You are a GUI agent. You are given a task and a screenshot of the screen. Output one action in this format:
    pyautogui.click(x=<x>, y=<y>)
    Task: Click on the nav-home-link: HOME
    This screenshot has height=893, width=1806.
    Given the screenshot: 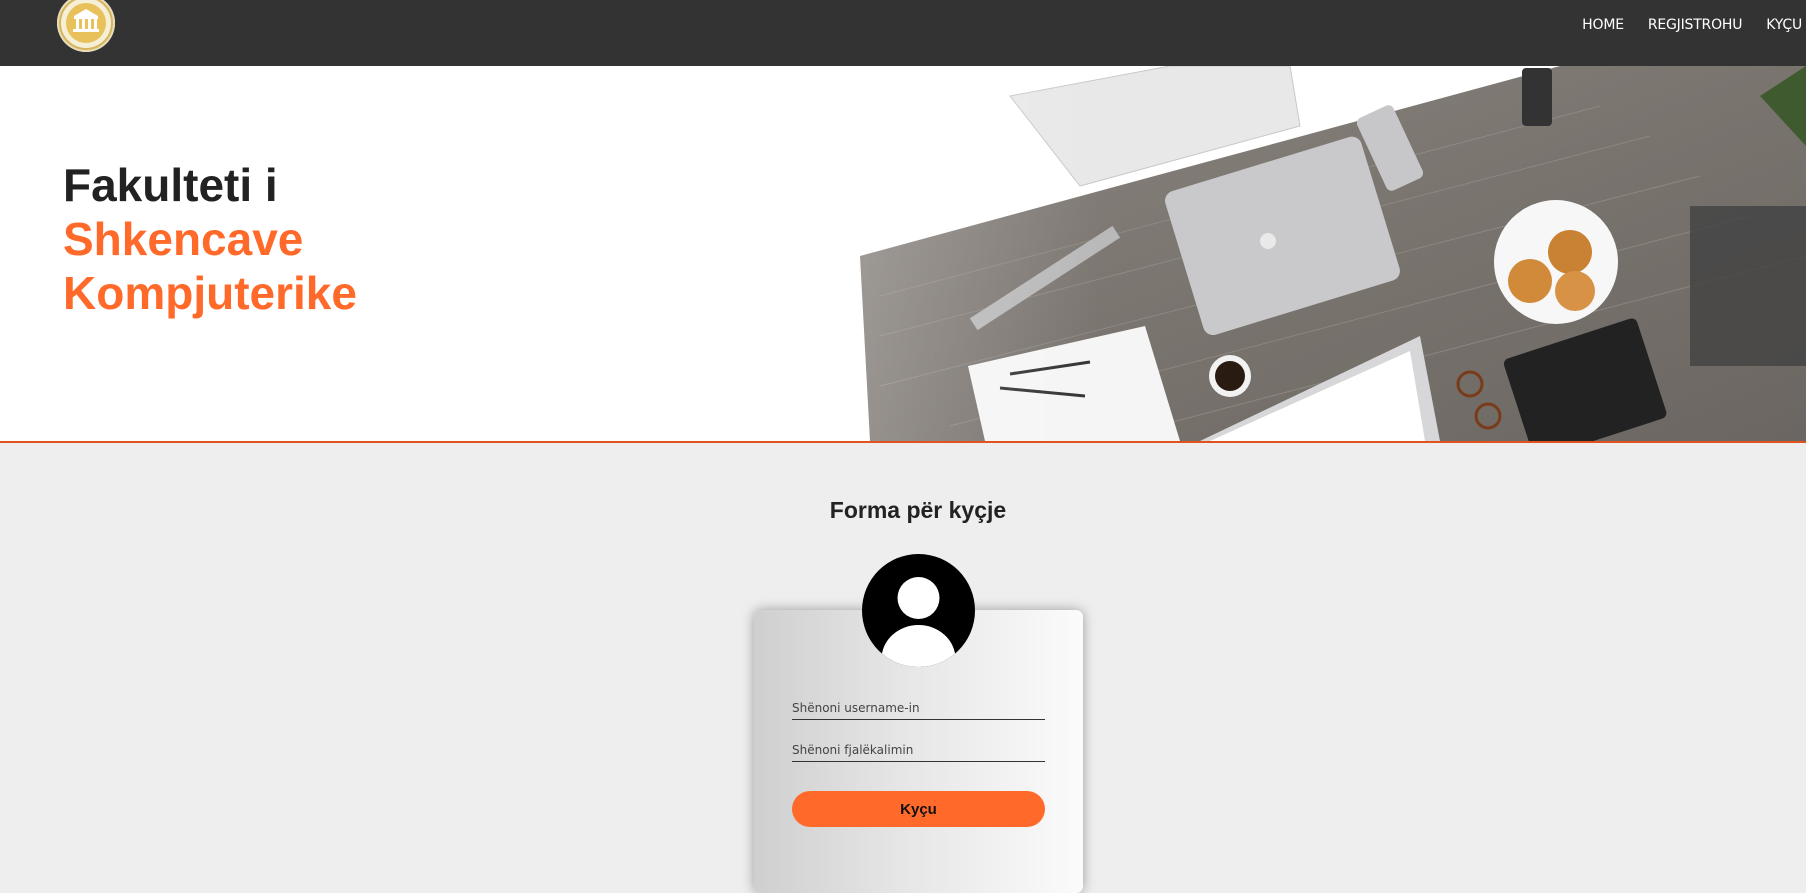 What is the action you would take?
    pyautogui.click(x=1603, y=25)
    